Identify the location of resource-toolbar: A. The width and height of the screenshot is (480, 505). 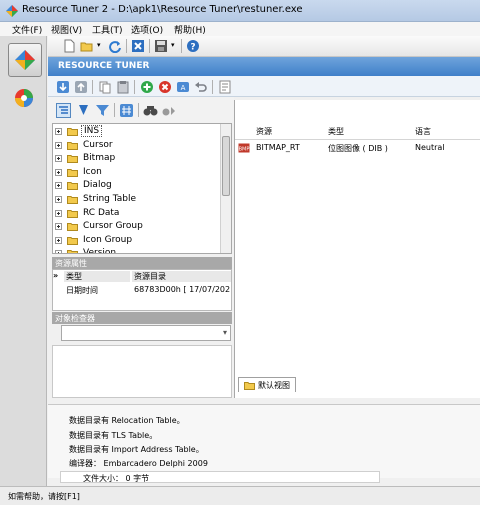
(264, 86).